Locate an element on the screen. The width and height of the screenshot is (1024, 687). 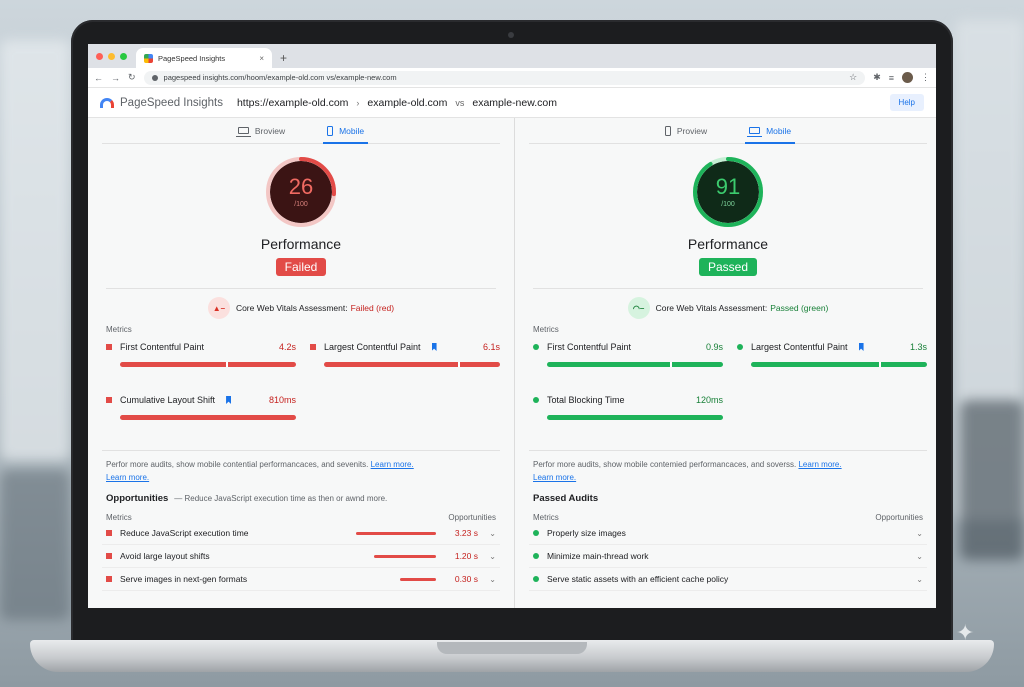
score-max: /100 is located at coordinates (728, 204).